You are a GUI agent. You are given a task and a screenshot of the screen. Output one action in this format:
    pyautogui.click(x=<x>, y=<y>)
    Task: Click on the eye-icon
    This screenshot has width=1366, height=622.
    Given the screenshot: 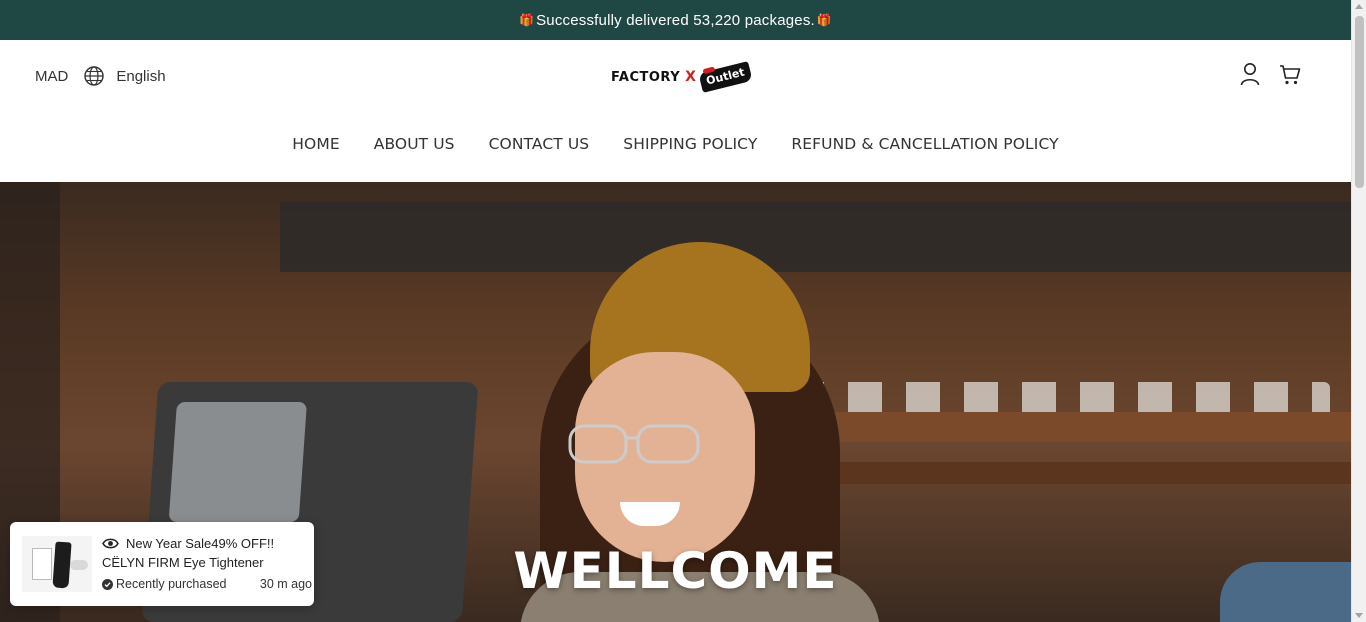 What is the action you would take?
    pyautogui.click(x=110, y=543)
    